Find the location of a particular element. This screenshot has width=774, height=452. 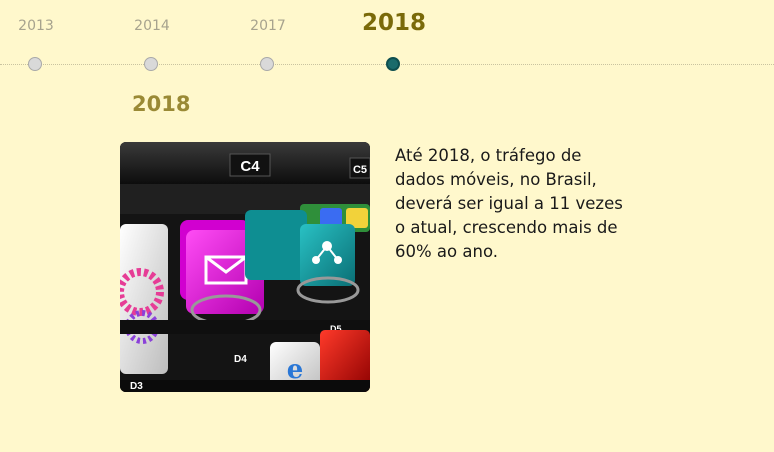

timeline-item-2014: 2014 is located at coordinates (152, 40).